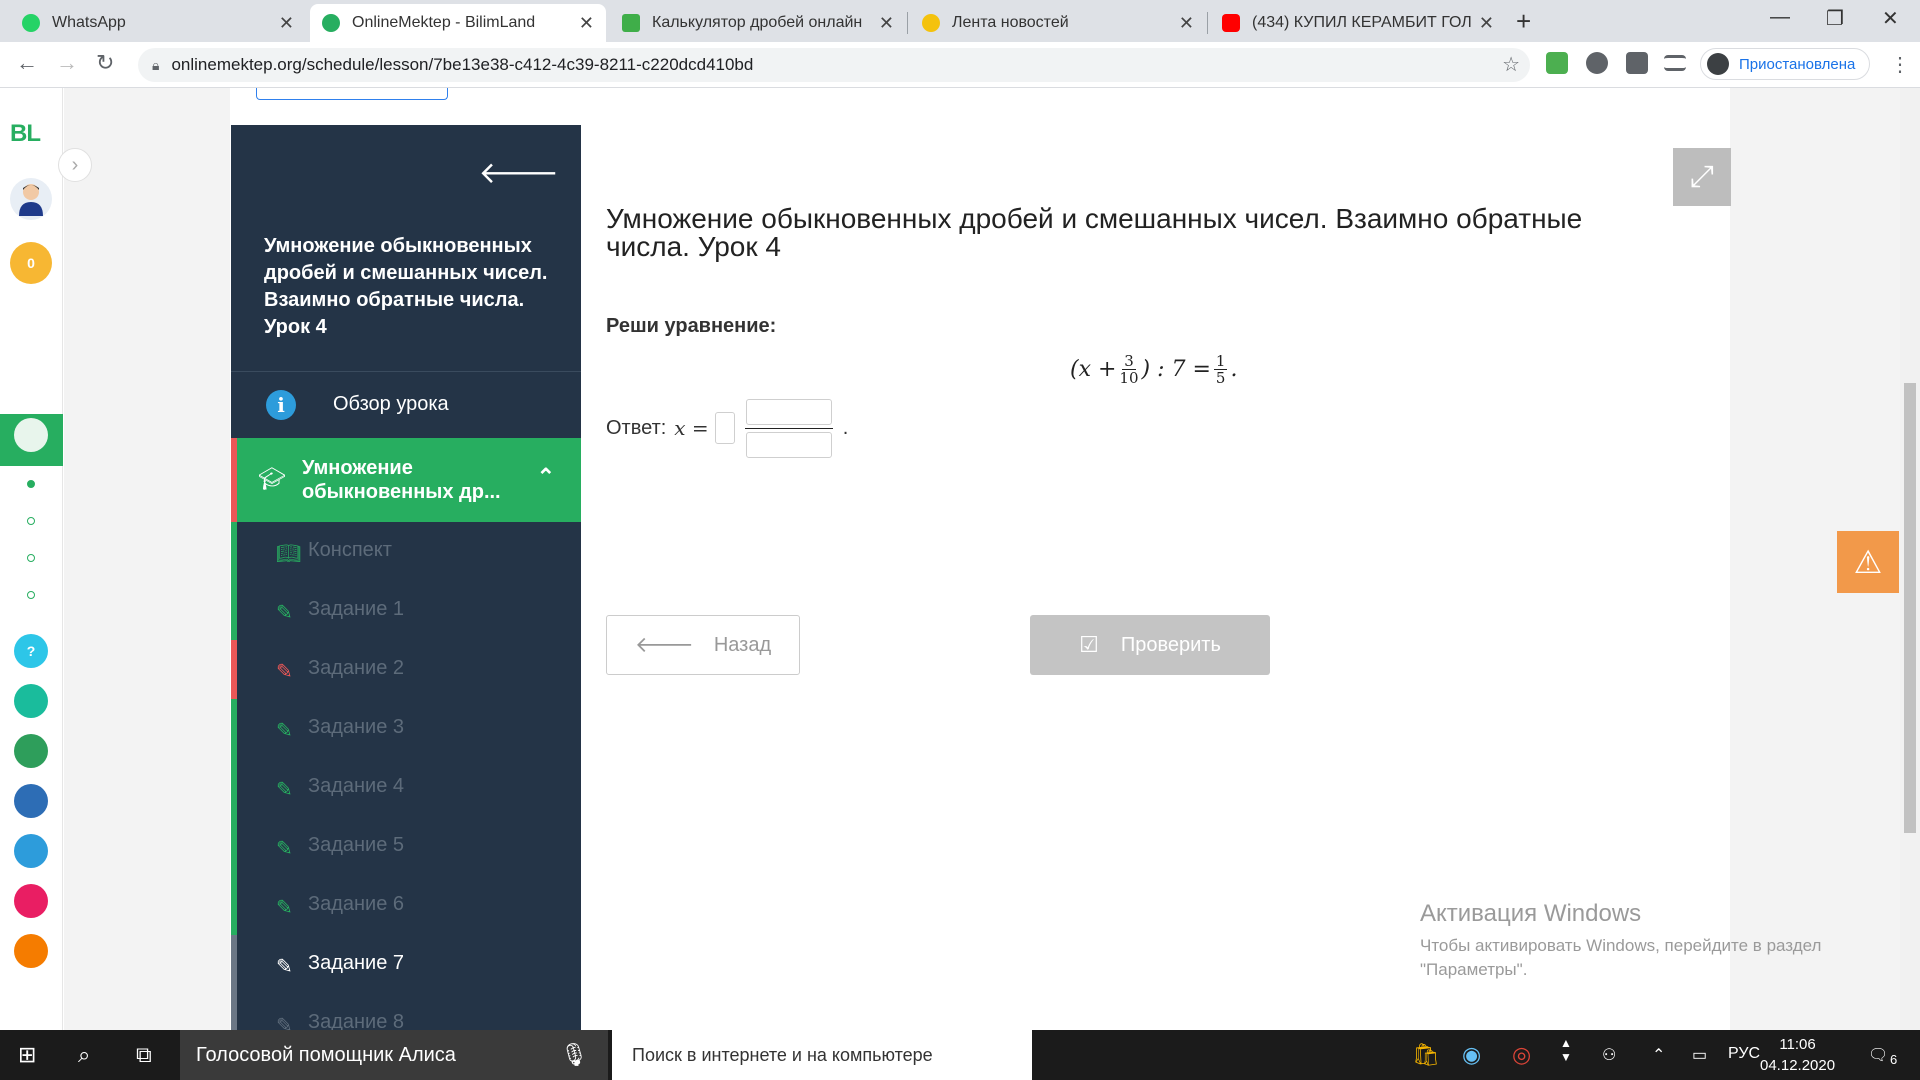 The height and width of the screenshot is (1080, 1920). Describe the element at coordinates (31, 263) in the screenshot. I see `points-badge: 0` at that location.